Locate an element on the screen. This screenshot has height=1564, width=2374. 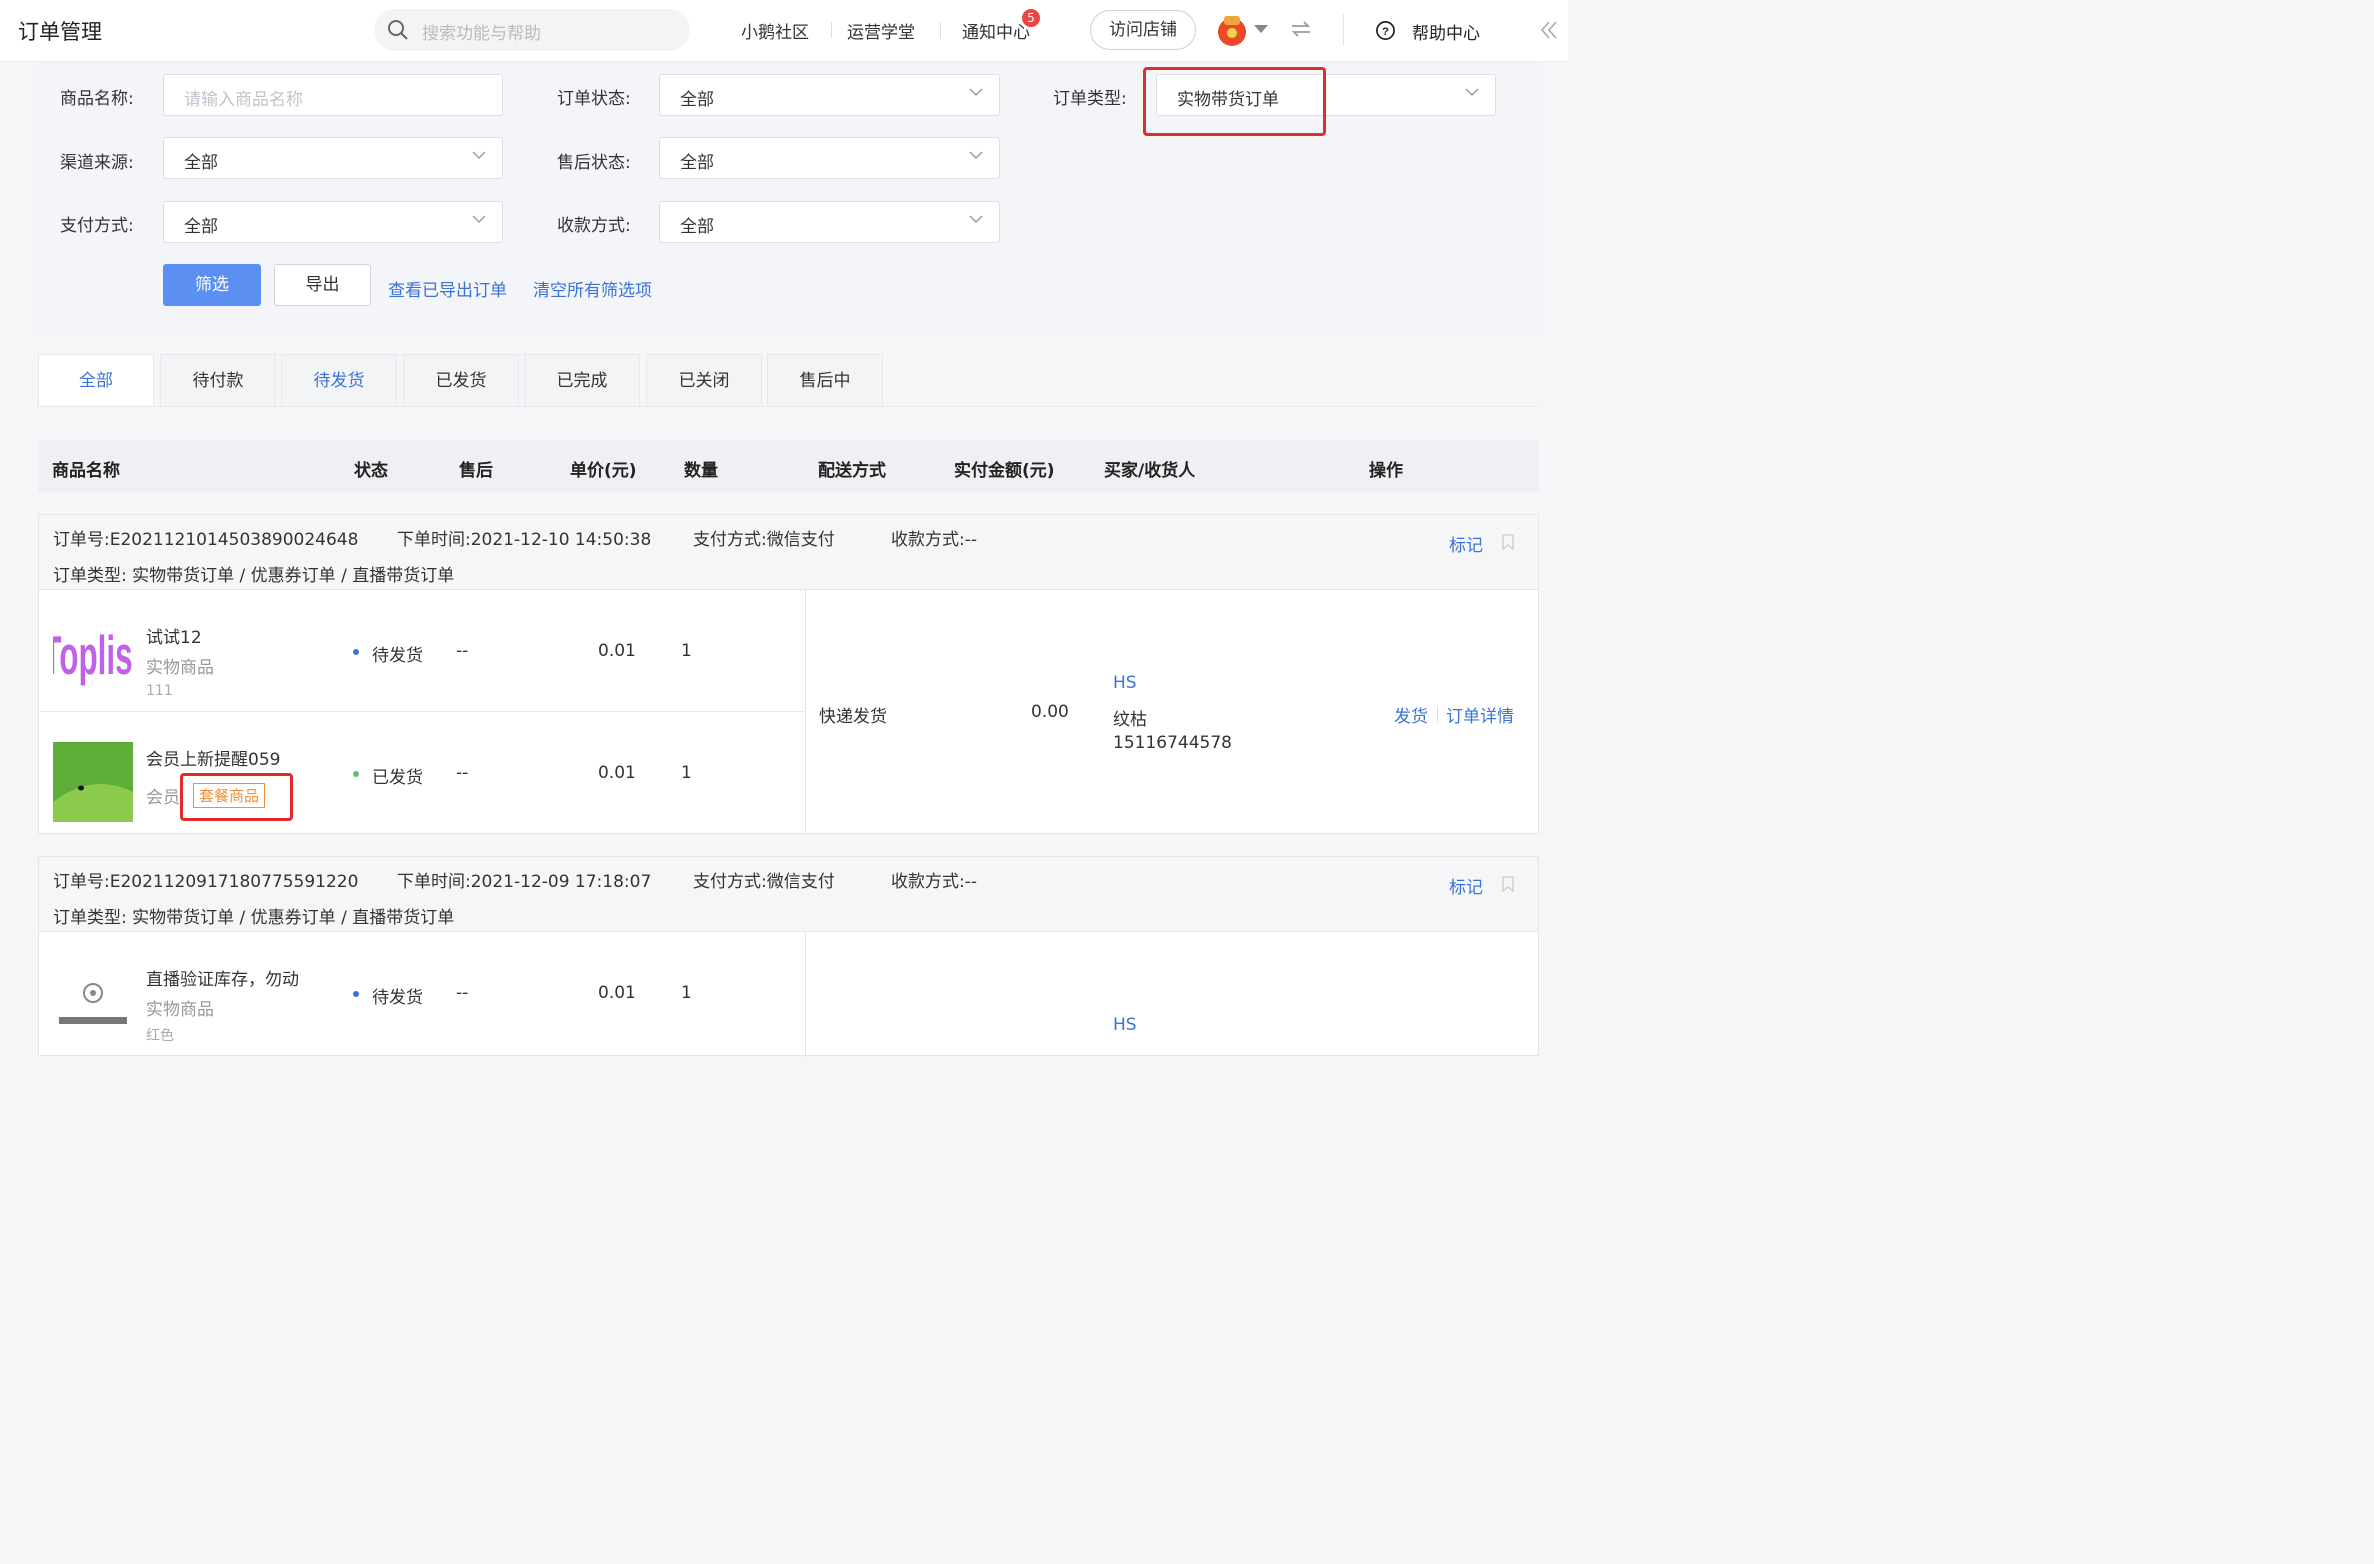
th-buyer: 买家/收货人 is located at coordinates (1150, 471).